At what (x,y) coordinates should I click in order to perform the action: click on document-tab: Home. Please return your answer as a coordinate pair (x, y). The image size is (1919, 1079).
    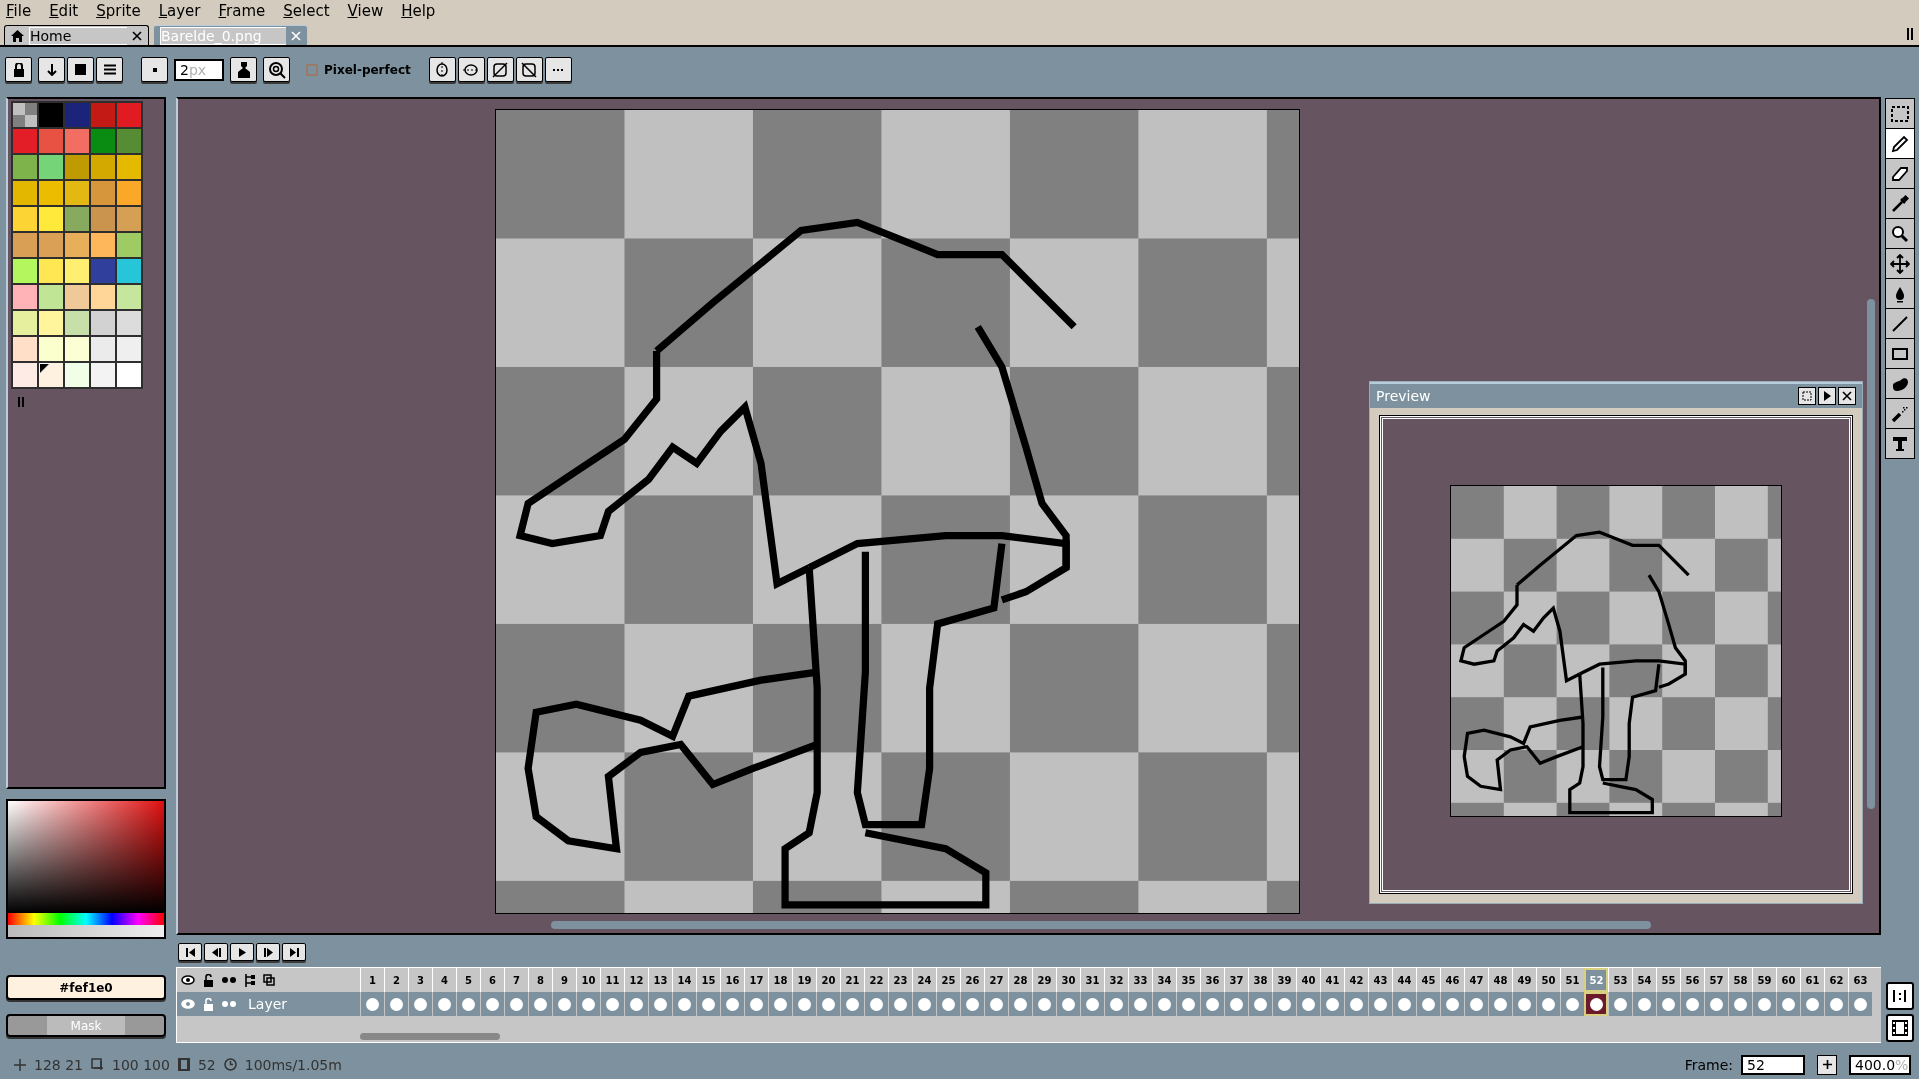
    Looking at the image, I should click on (76, 35).